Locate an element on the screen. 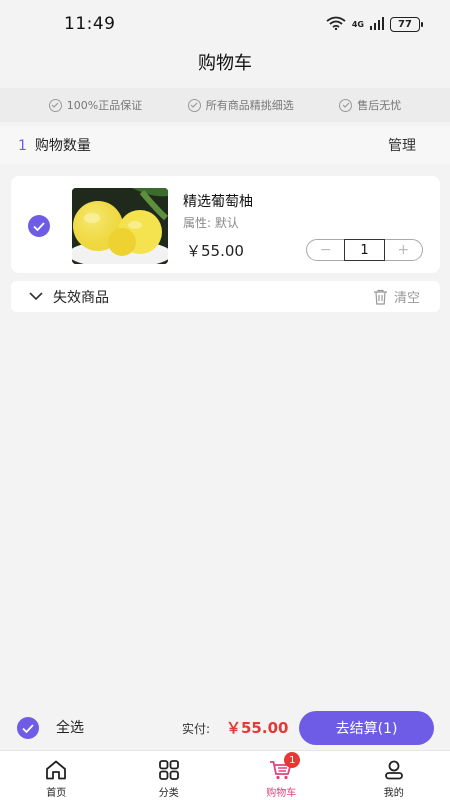 The width and height of the screenshot is (450, 800). network-type: 4G is located at coordinates (357, 24).